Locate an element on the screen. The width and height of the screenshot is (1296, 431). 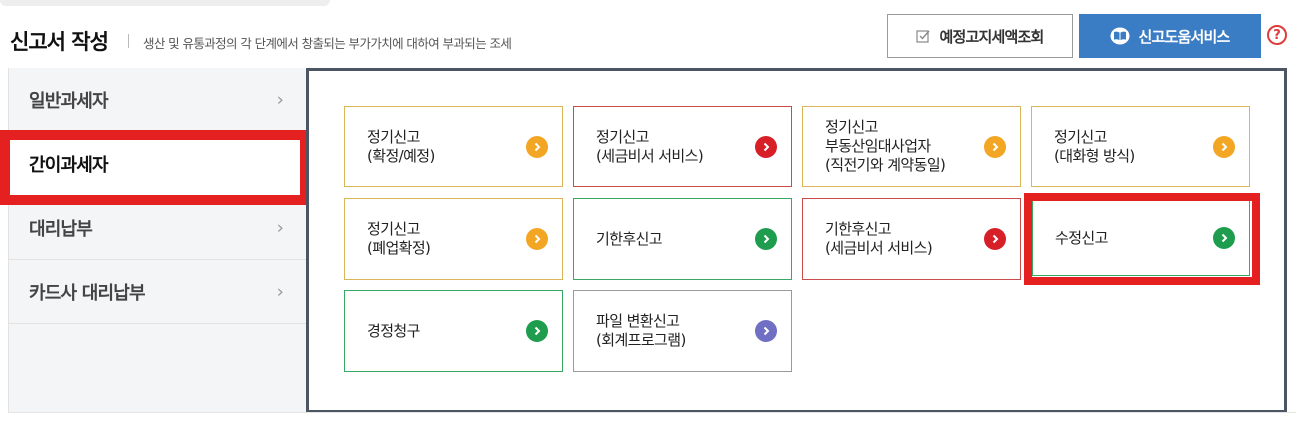
sidebar-item-label: 대리납부 is located at coordinates (61, 229).